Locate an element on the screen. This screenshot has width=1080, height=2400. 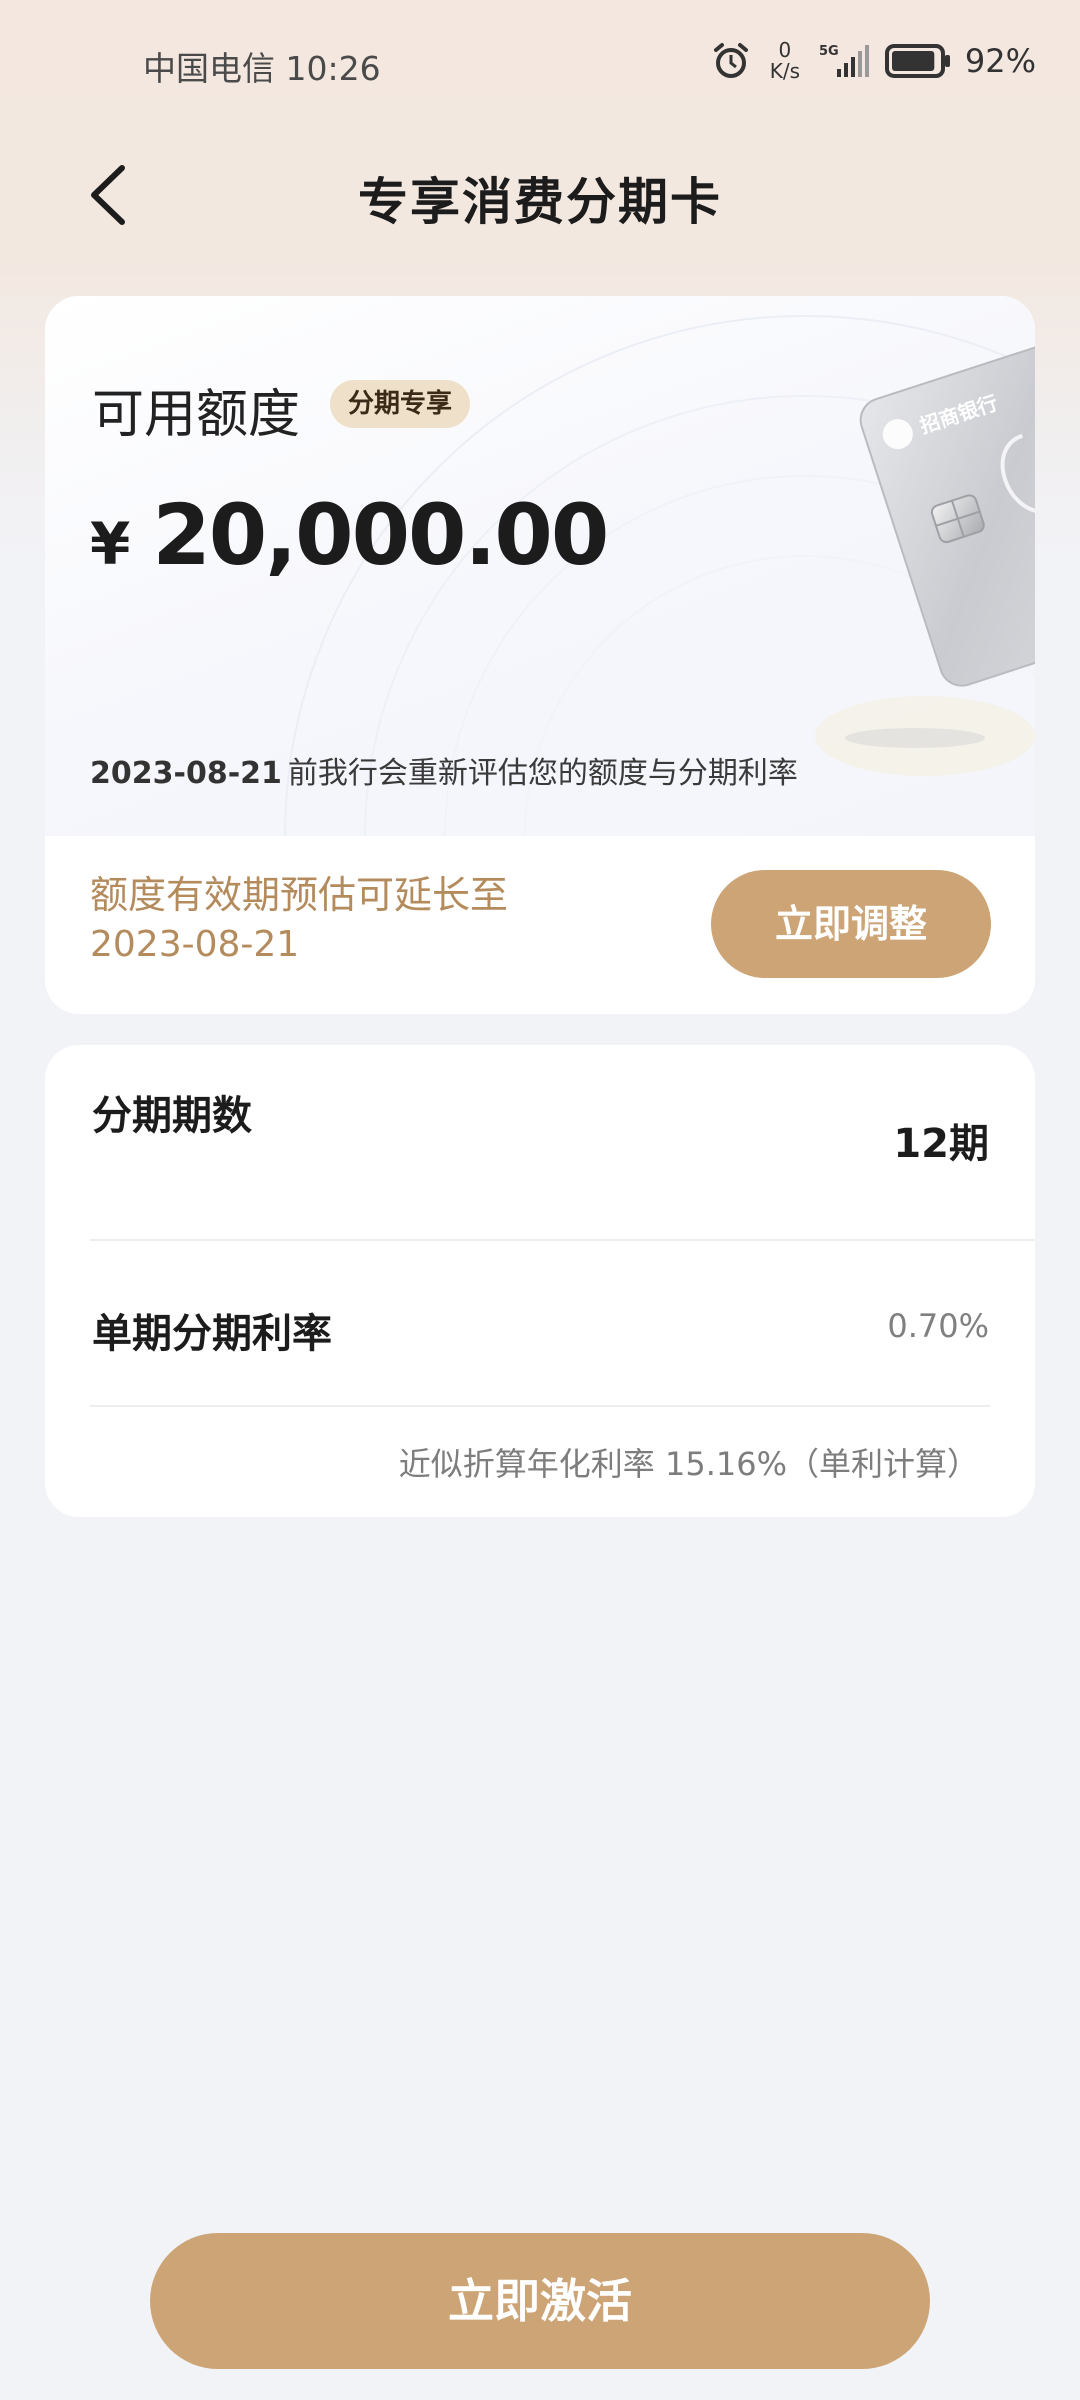
header: 专享消费分期卡 is located at coordinates (540, 195).